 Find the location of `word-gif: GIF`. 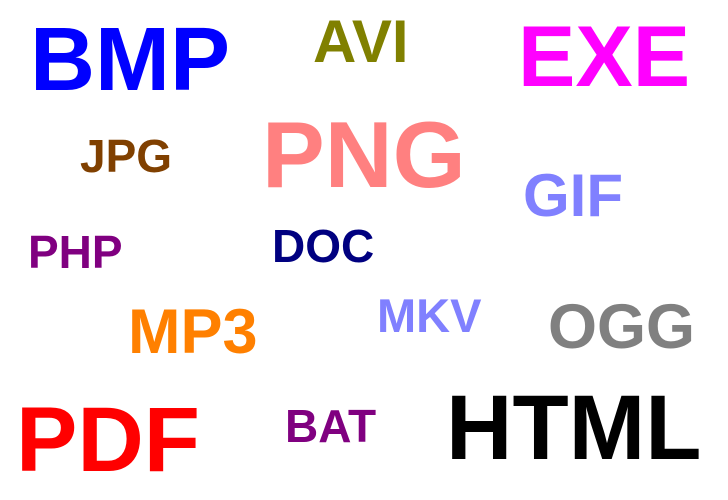

word-gif: GIF is located at coordinates (573, 195).